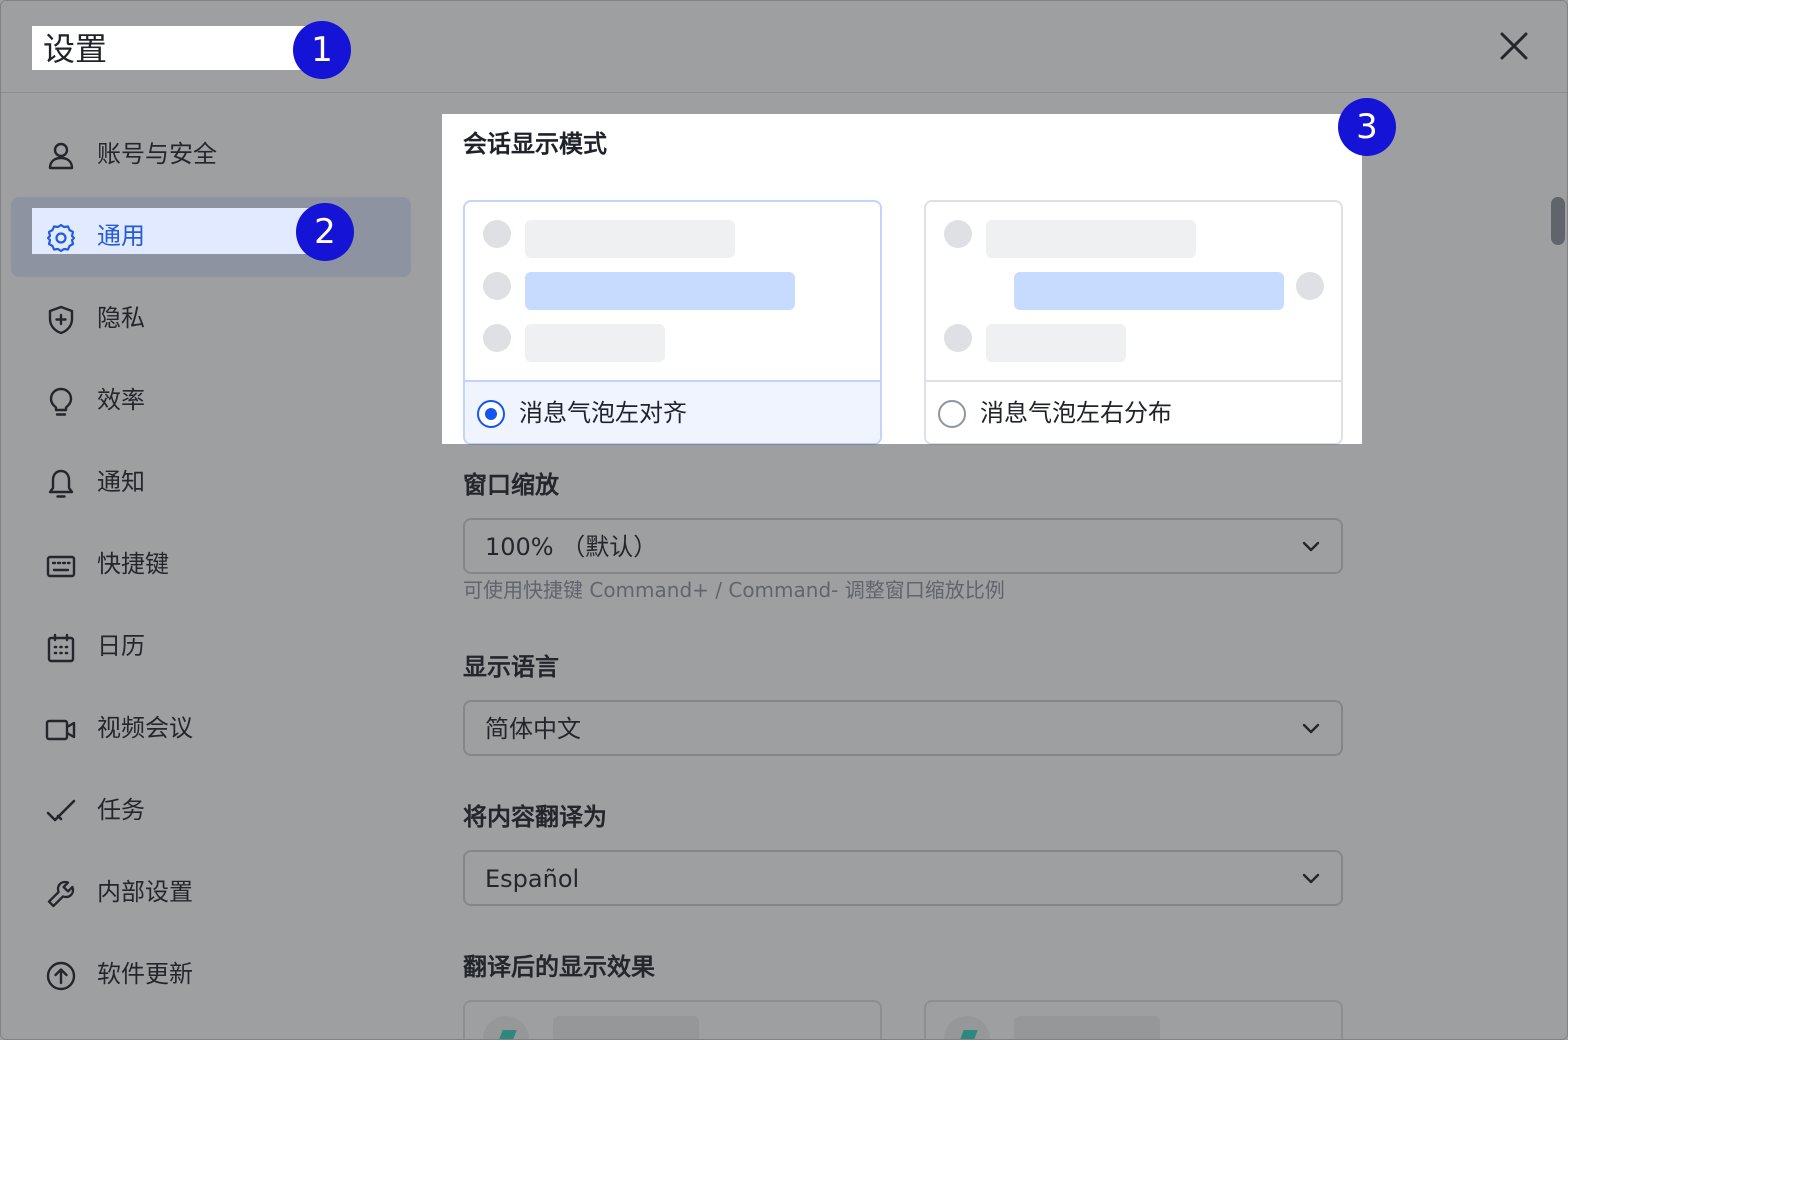 Image resolution: width=1794 pixels, height=1188 pixels. What do you see at coordinates (211, 483) in the screenshot?
I see `sidebar-item-notifications: 通知` at bounding box center [211, 483].